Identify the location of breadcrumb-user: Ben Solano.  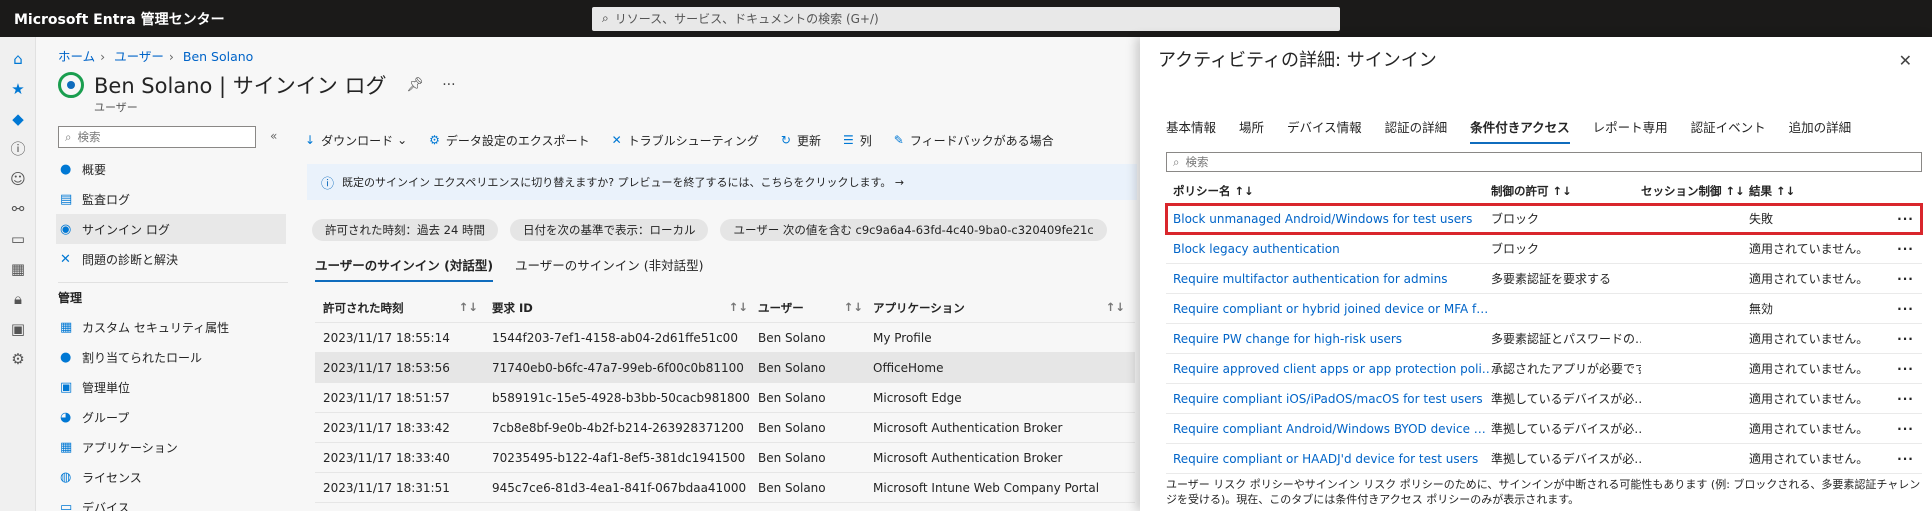
(218, 56).